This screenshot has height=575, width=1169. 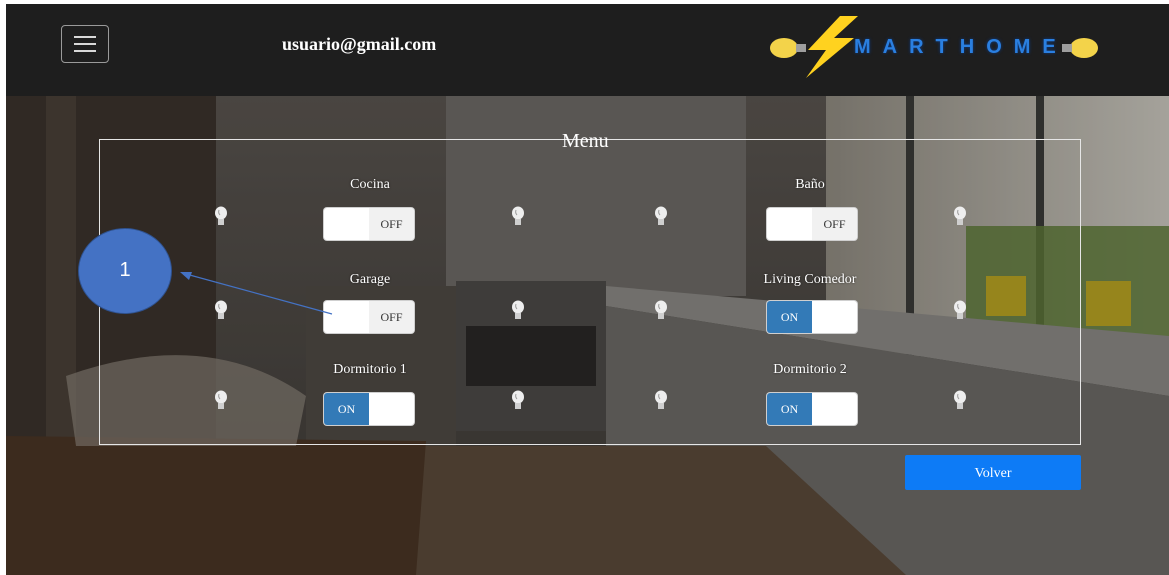 What do you see at coordinates (256, 293) in the screenshot?
I see `annotation-arrow` at bounding box center [256, 293].